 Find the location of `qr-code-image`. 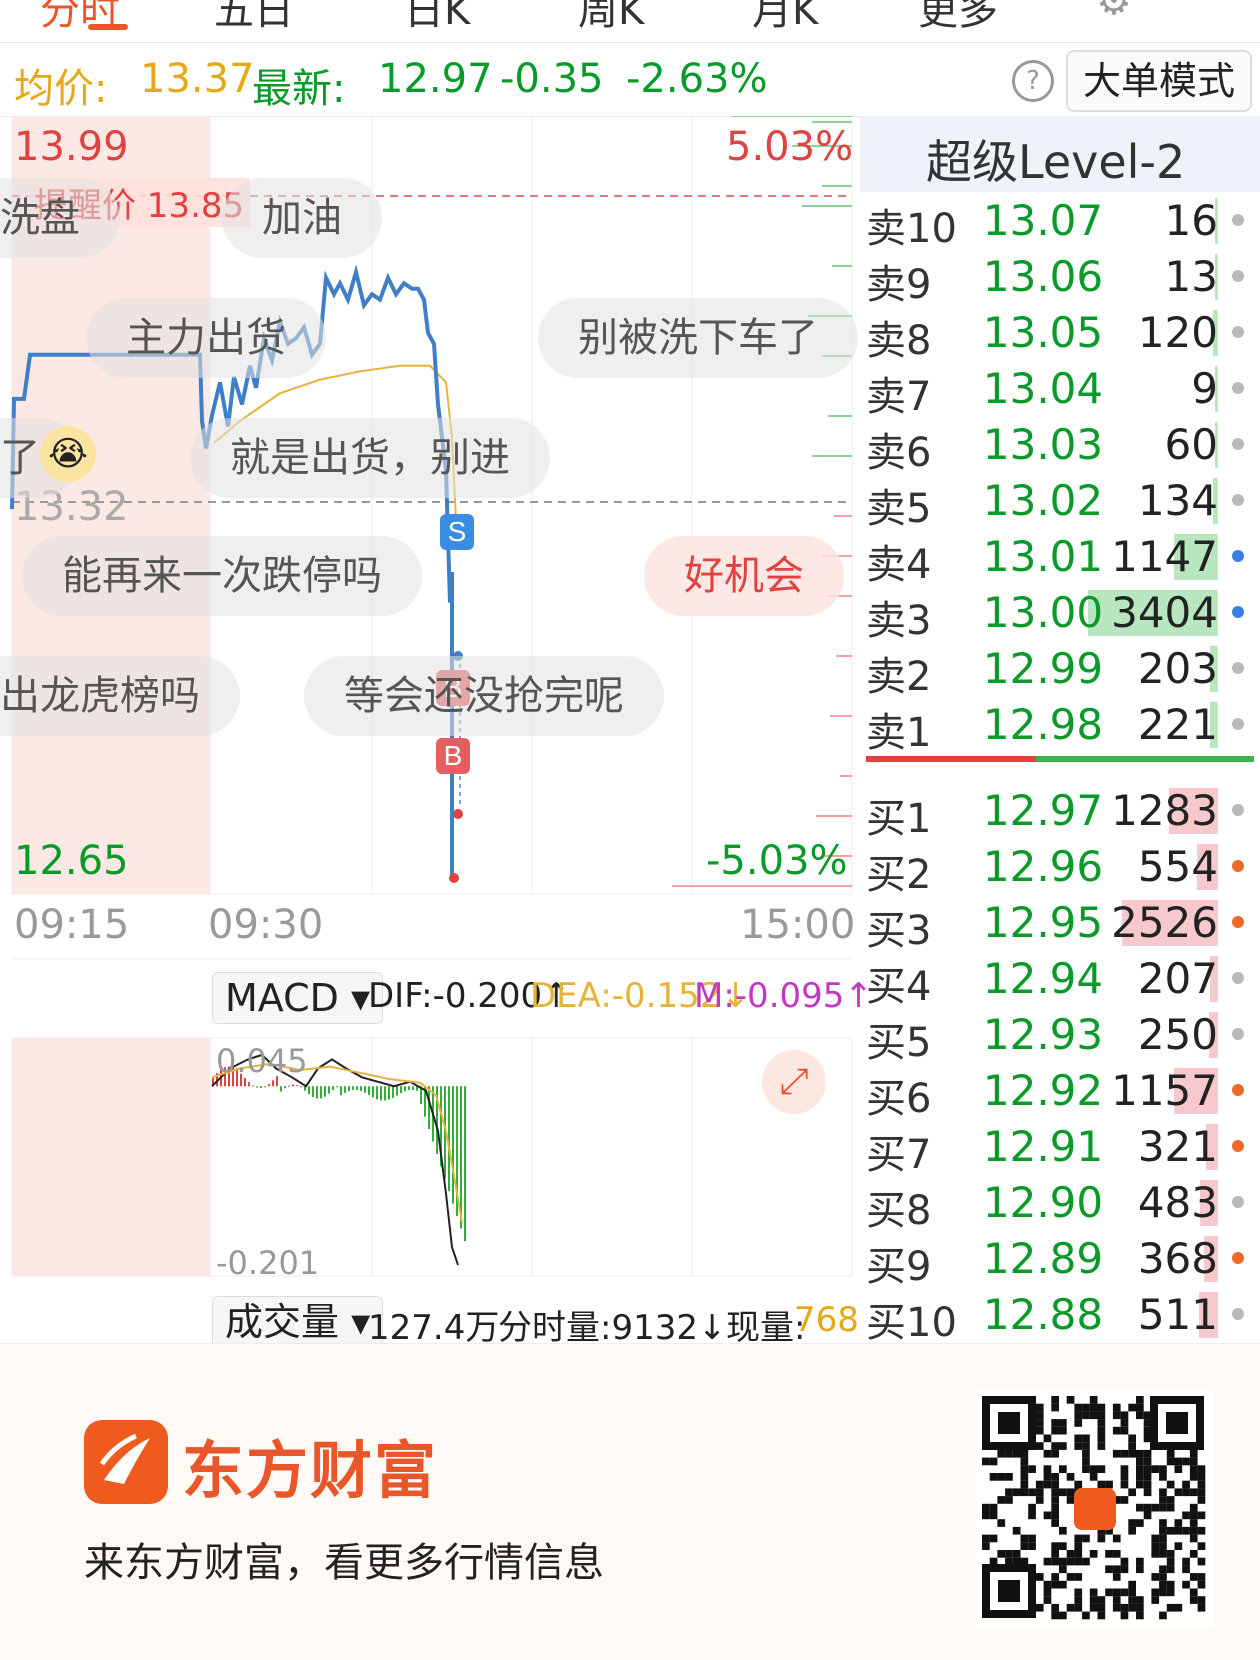

qr-code-image is located at coordinates (1095, 1509).